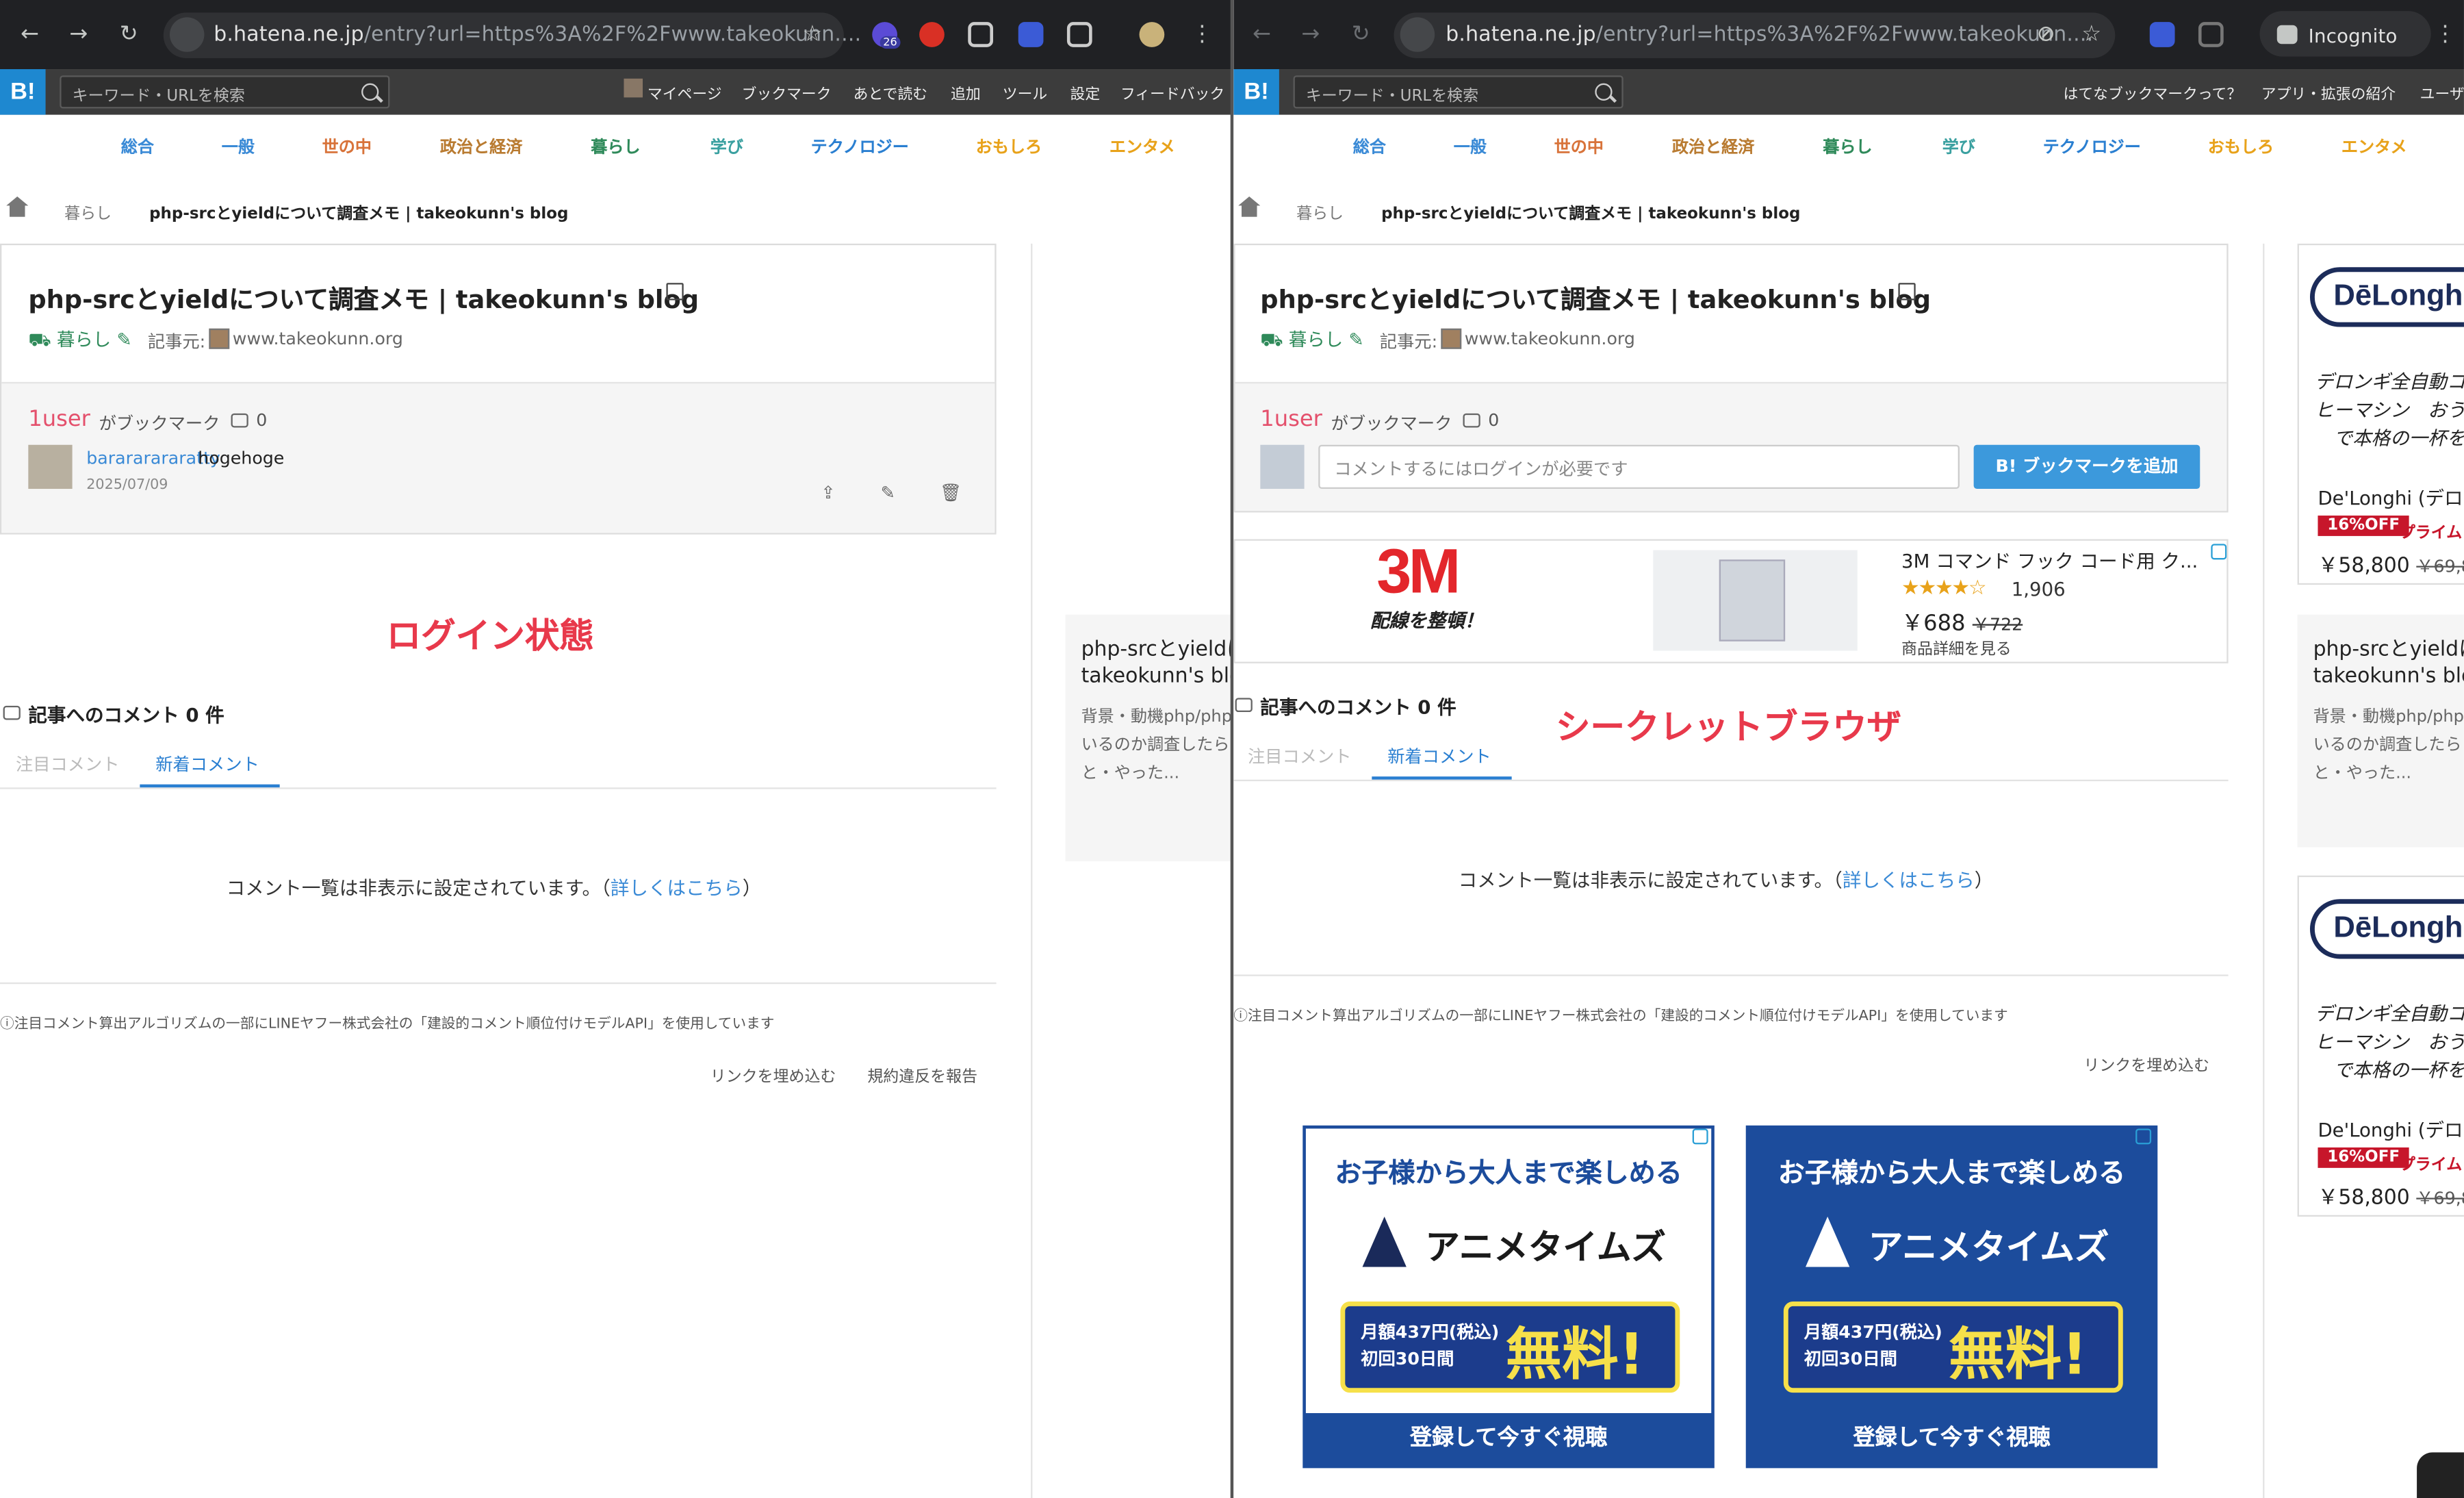  Describe the element at coordinates (1085, 92) in the screenshot. I see `header-link-settings: 設定` at that location.